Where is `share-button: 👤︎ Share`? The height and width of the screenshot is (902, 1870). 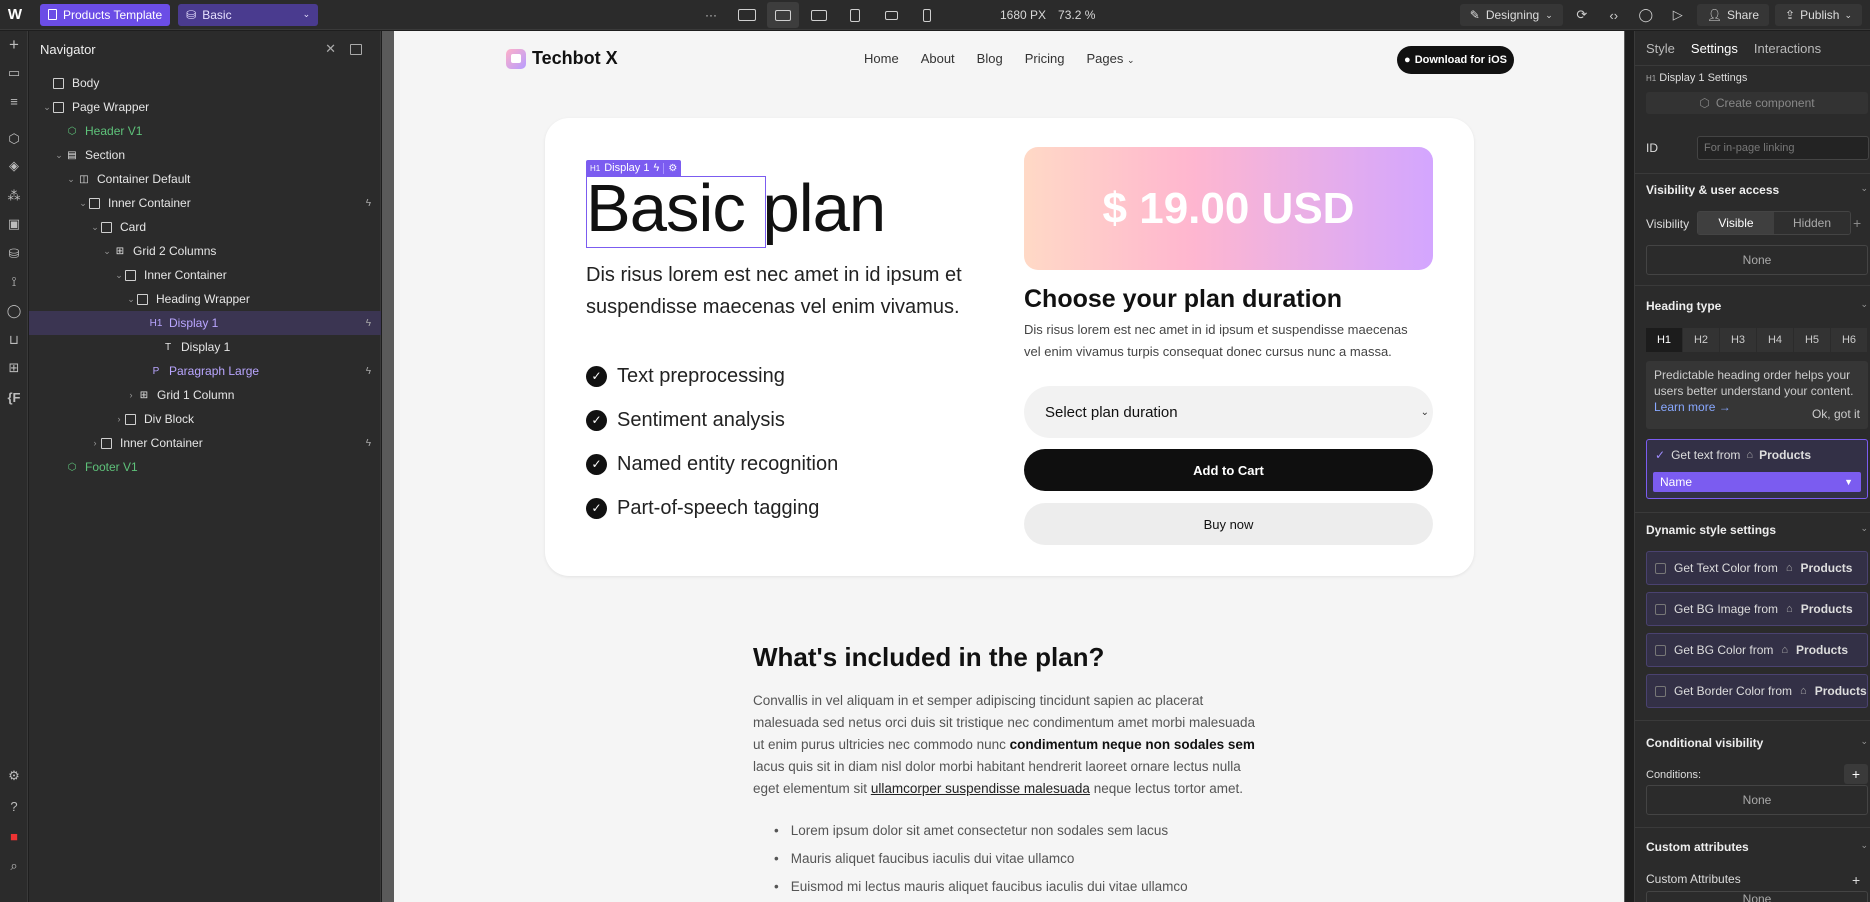 share-button: 👤︎ Share is located at coordinates (1733, 15).